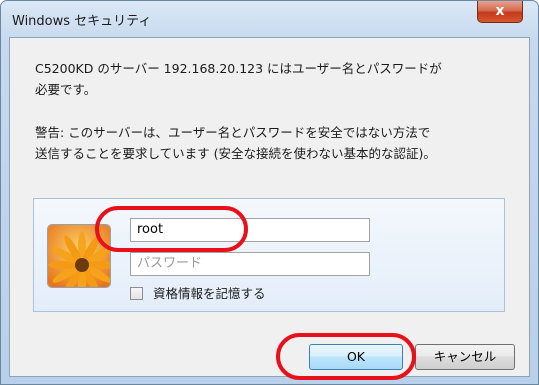  Describe the element at coordinates (346, 356) in the screenshot. I see `ok-button-highlight-oval` at that location.